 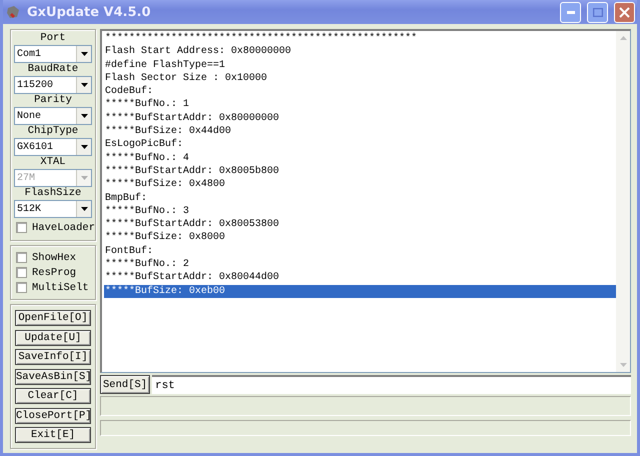 I want to click on field-label: BaudRate, so click(x=53, y=69).